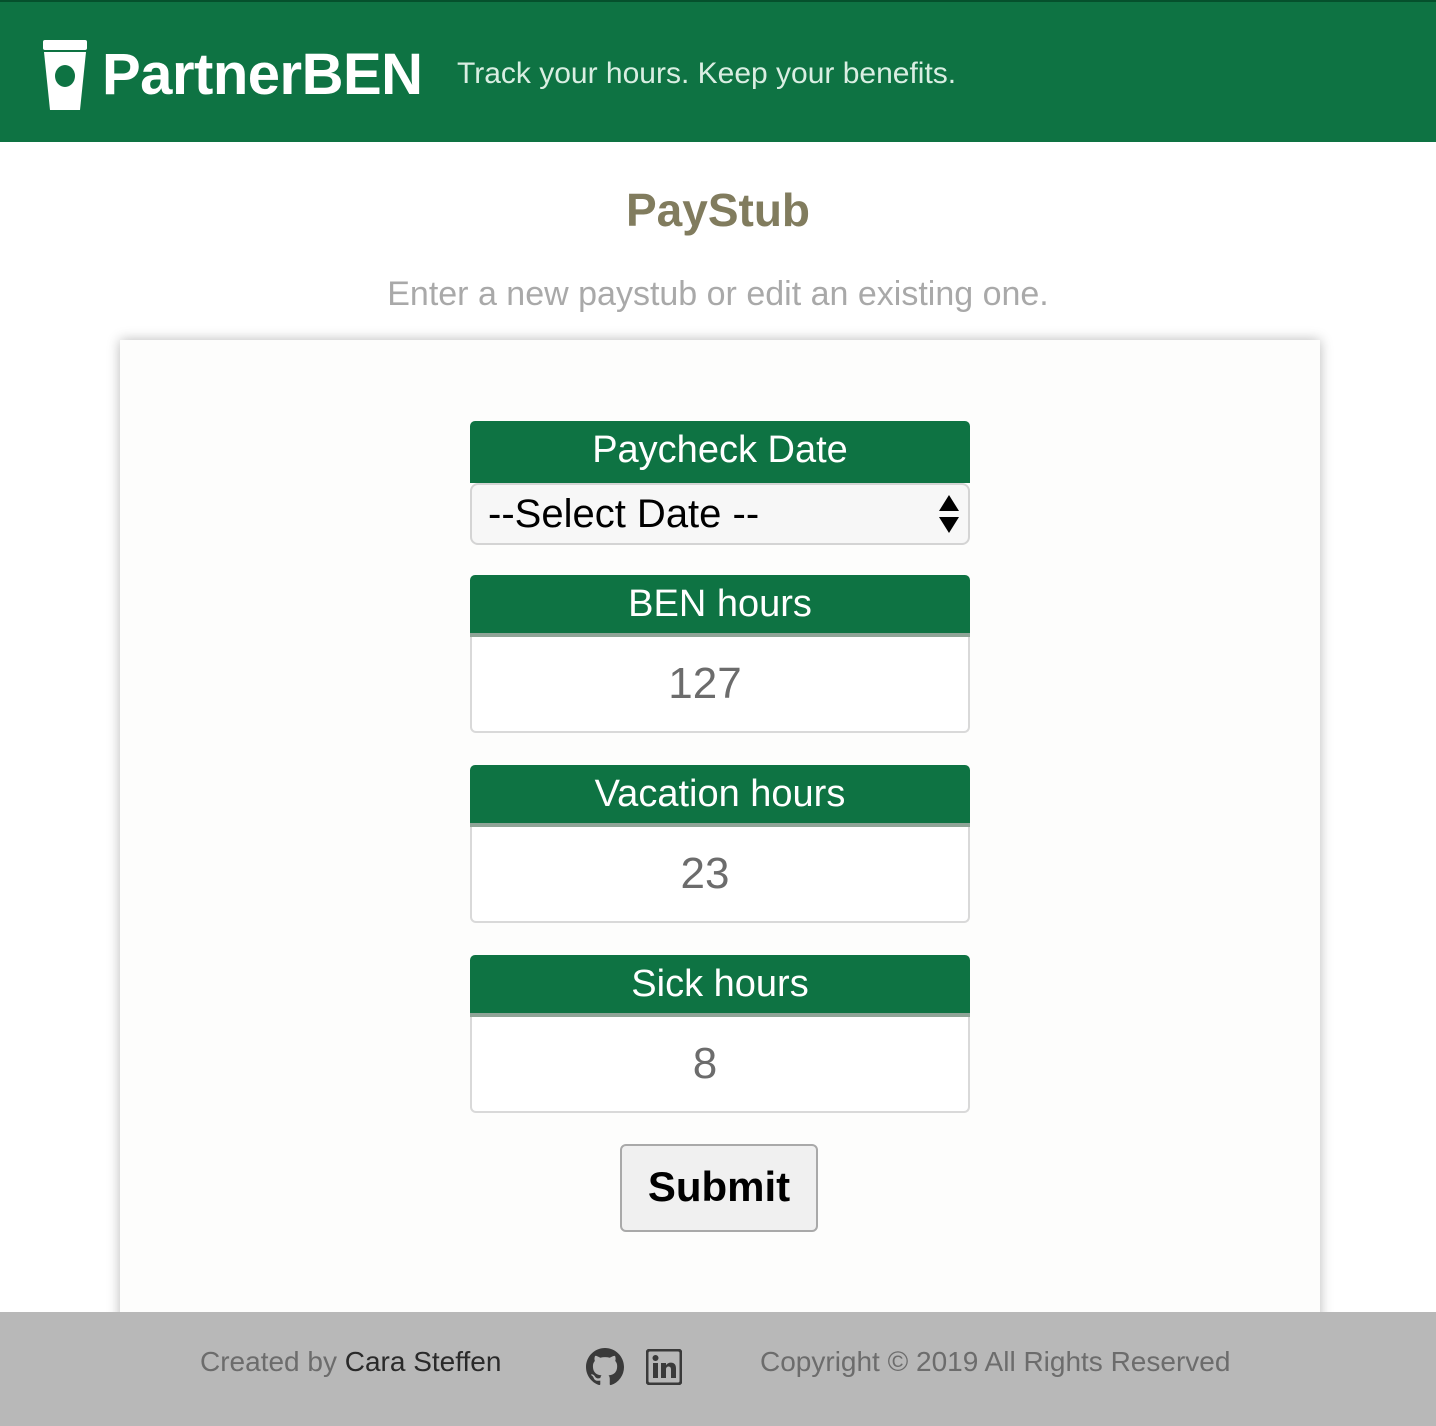  What do you see at coordinates (995, 1361) in the screenshot?
I see `copyright-text: Copyright © 2019 All Rights Reserved` at bounding box center [995, 1361].